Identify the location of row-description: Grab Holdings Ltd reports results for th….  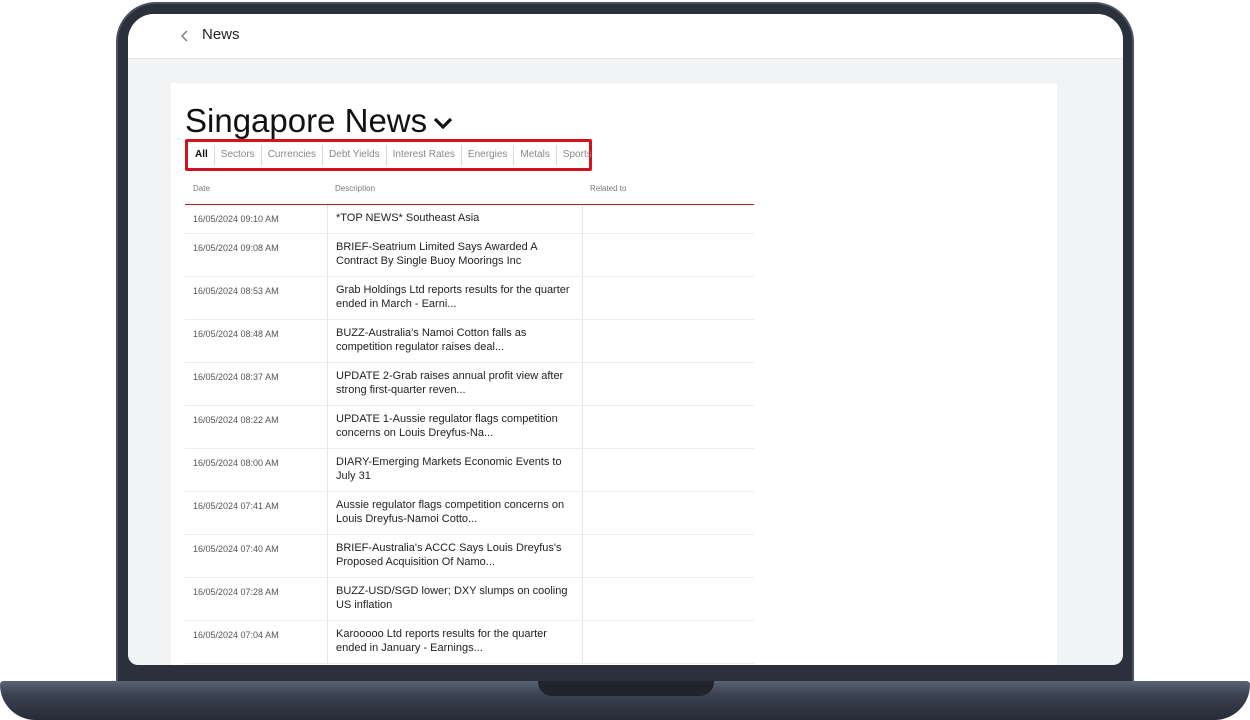
(455, 298).